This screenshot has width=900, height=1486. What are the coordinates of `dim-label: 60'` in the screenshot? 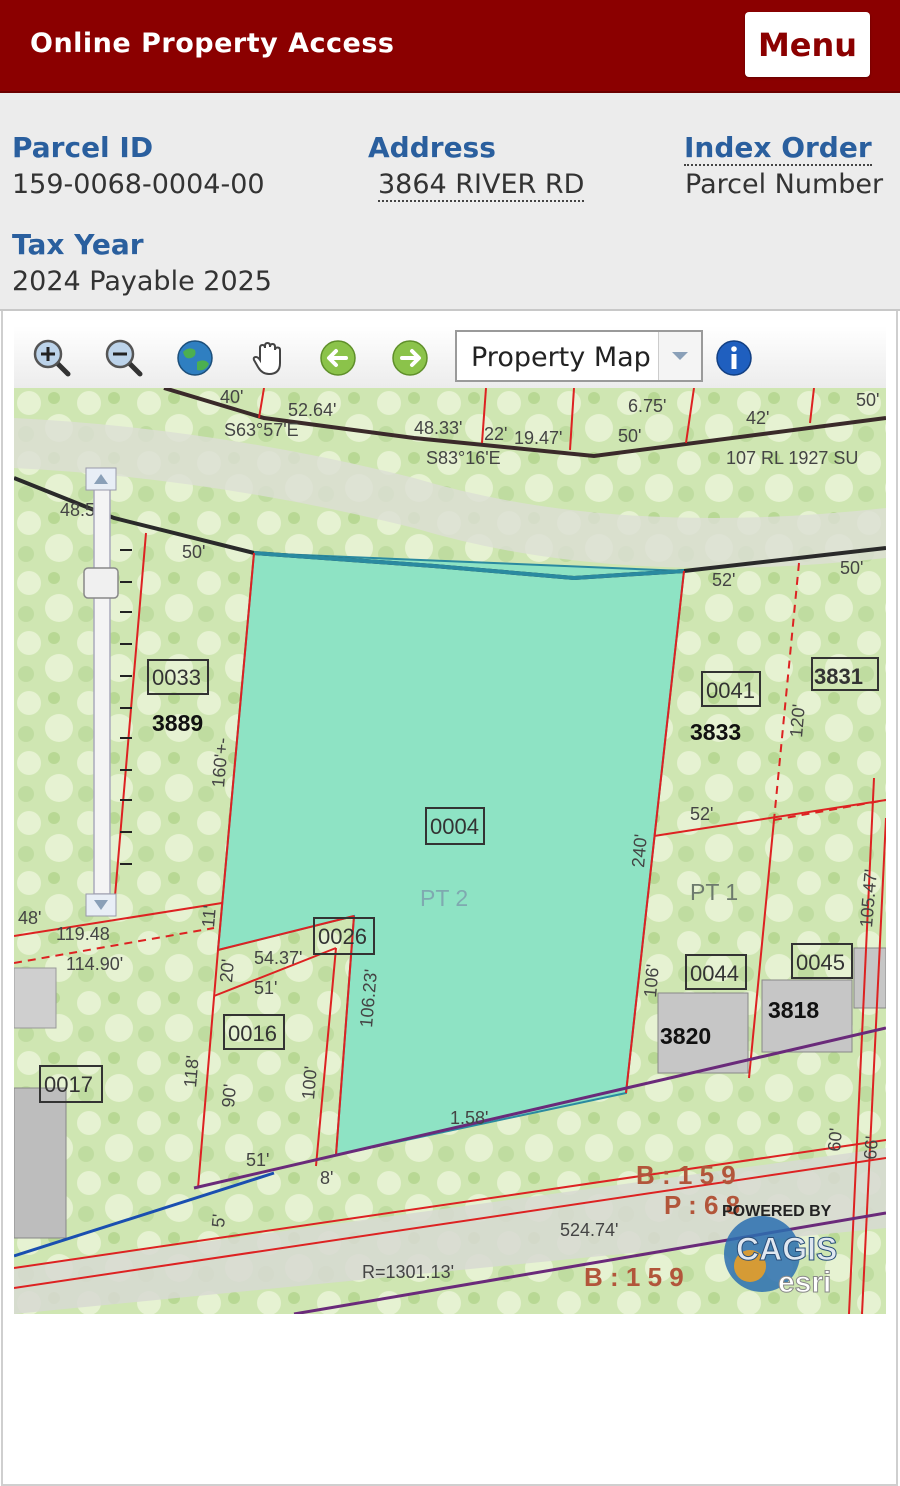 It's located at (835, 1139).